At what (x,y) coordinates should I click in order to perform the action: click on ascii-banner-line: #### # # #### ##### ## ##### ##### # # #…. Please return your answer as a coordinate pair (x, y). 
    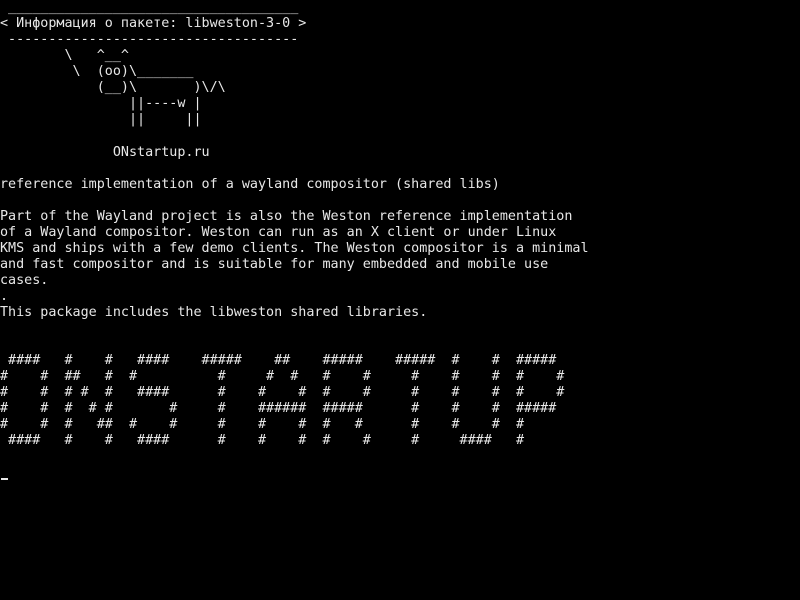
    Looking at the image, I should click on (278, 360).